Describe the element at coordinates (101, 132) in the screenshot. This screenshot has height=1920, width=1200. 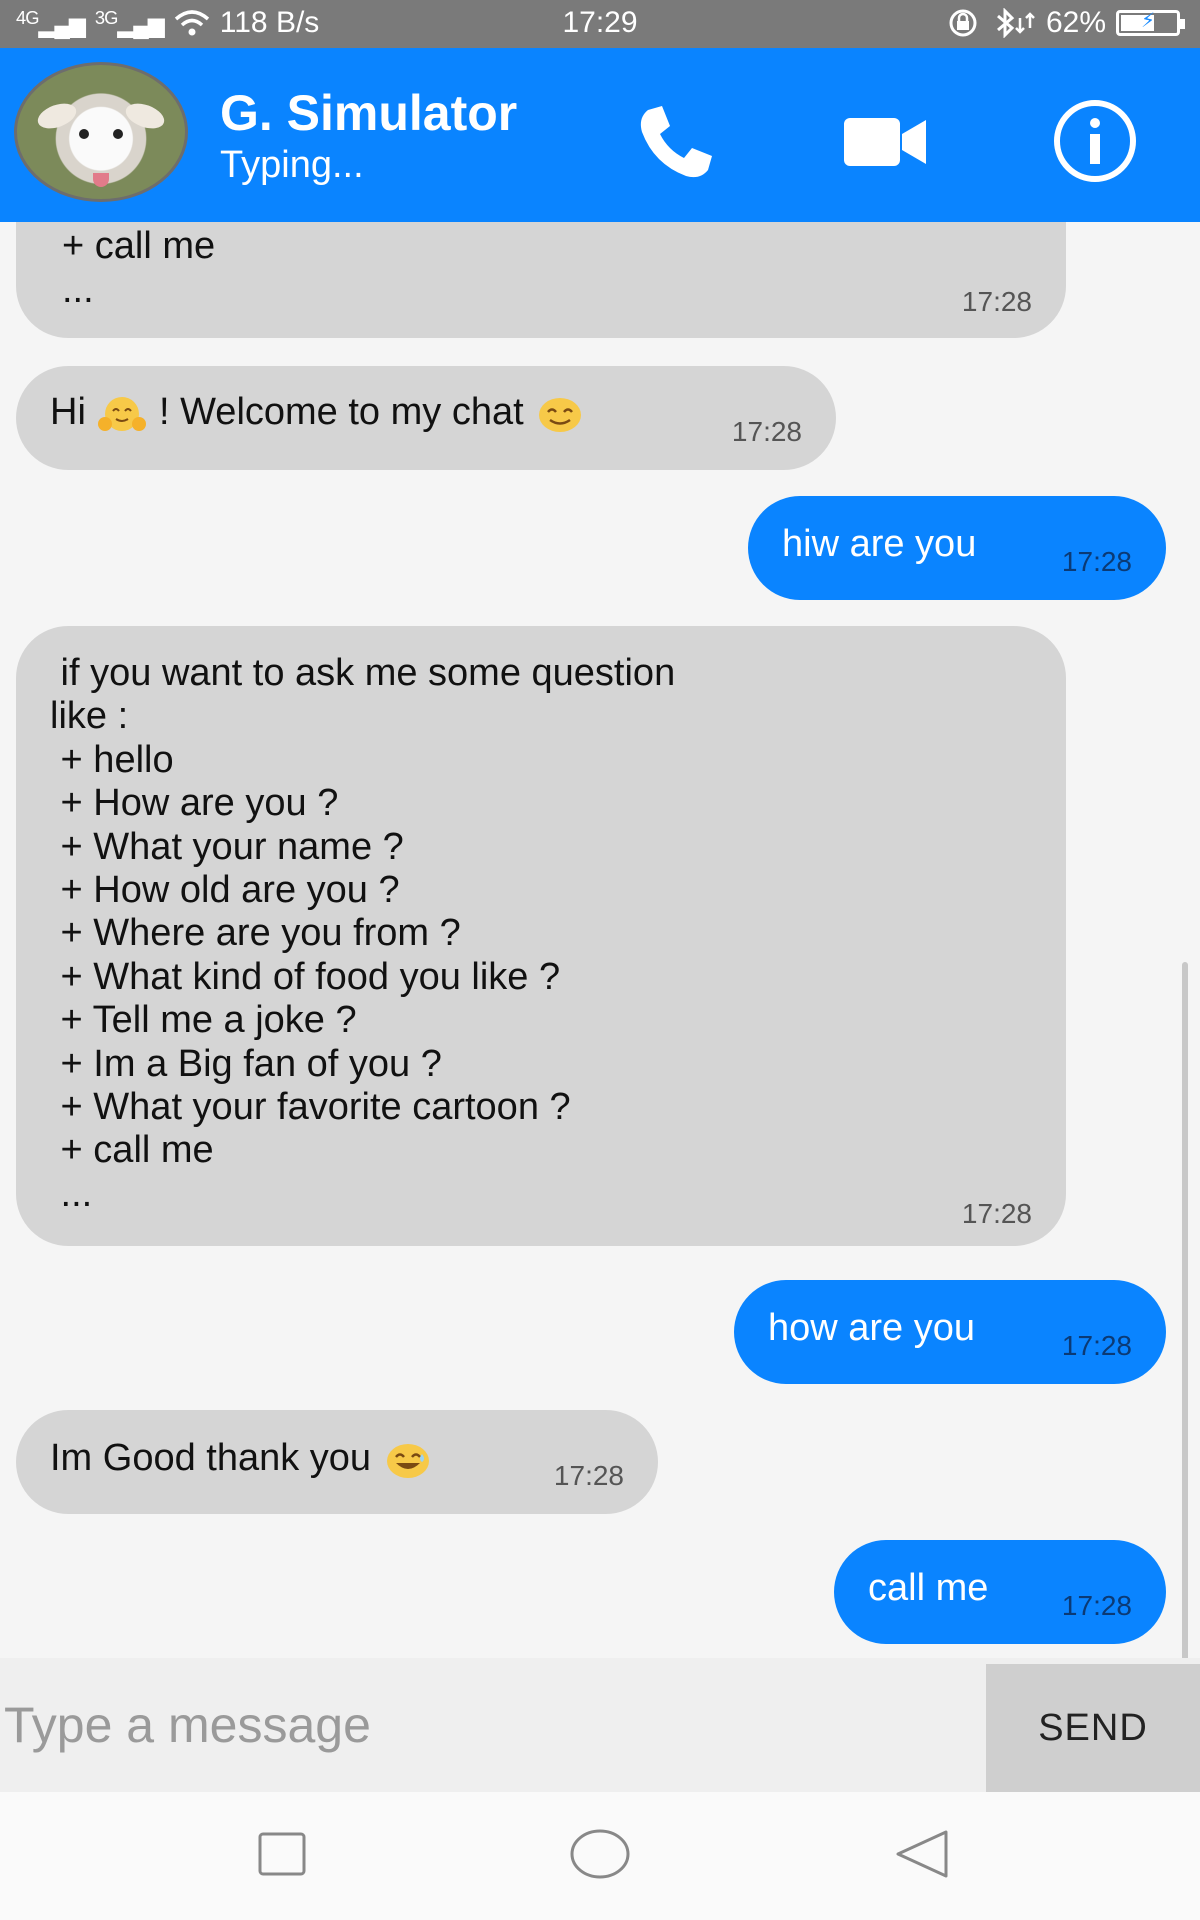
I see `avatar` at that location.